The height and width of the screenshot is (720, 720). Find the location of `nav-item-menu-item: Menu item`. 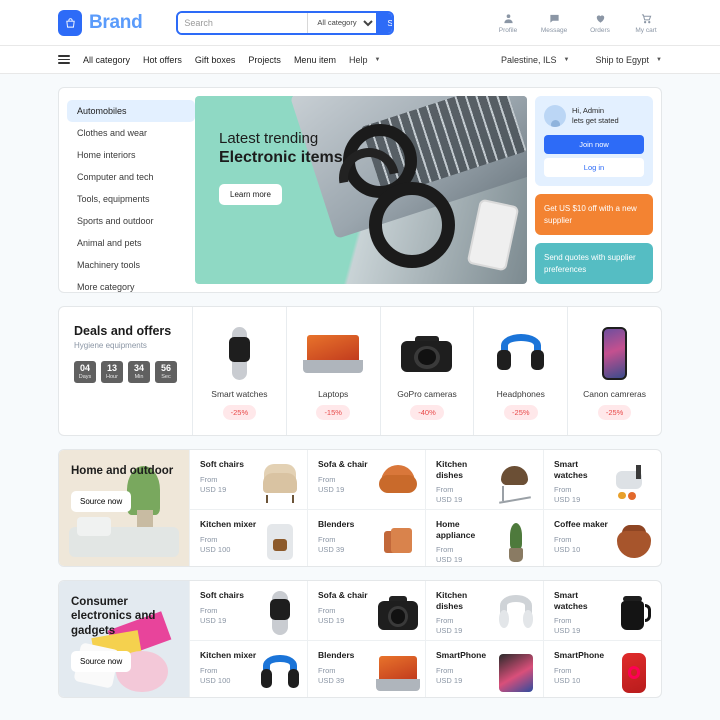

nav-item-menu-item: Menu item is located at coordinates (315, 60).